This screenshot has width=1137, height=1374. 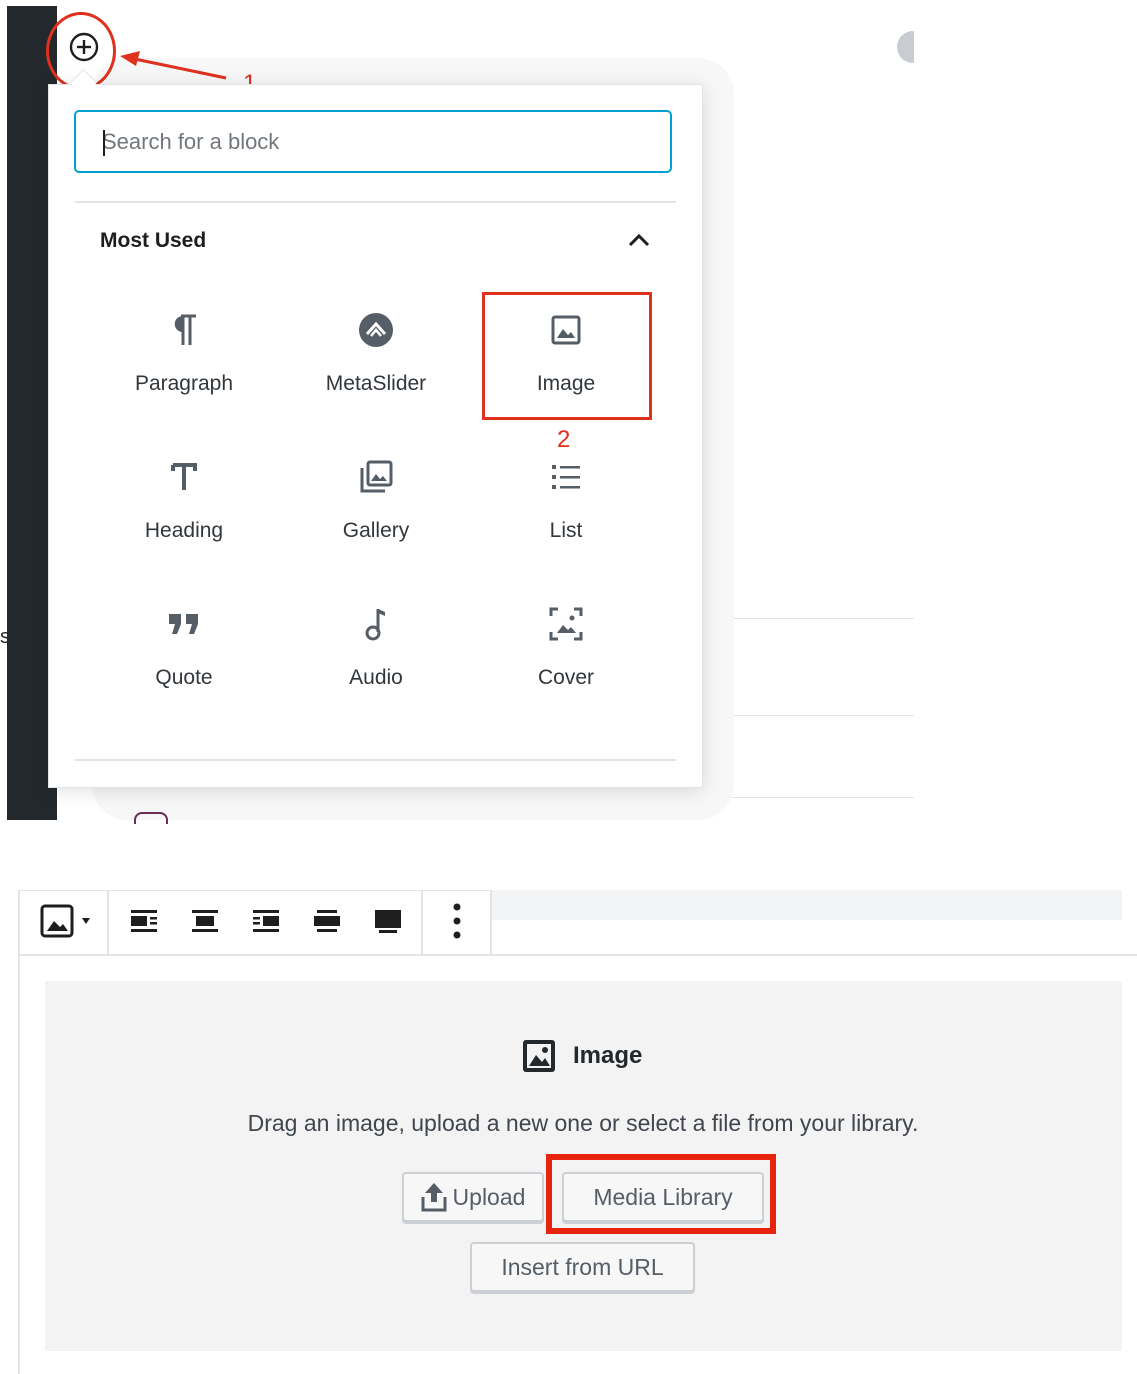 I want to click on more-options-button, so click(x=457, y=921).